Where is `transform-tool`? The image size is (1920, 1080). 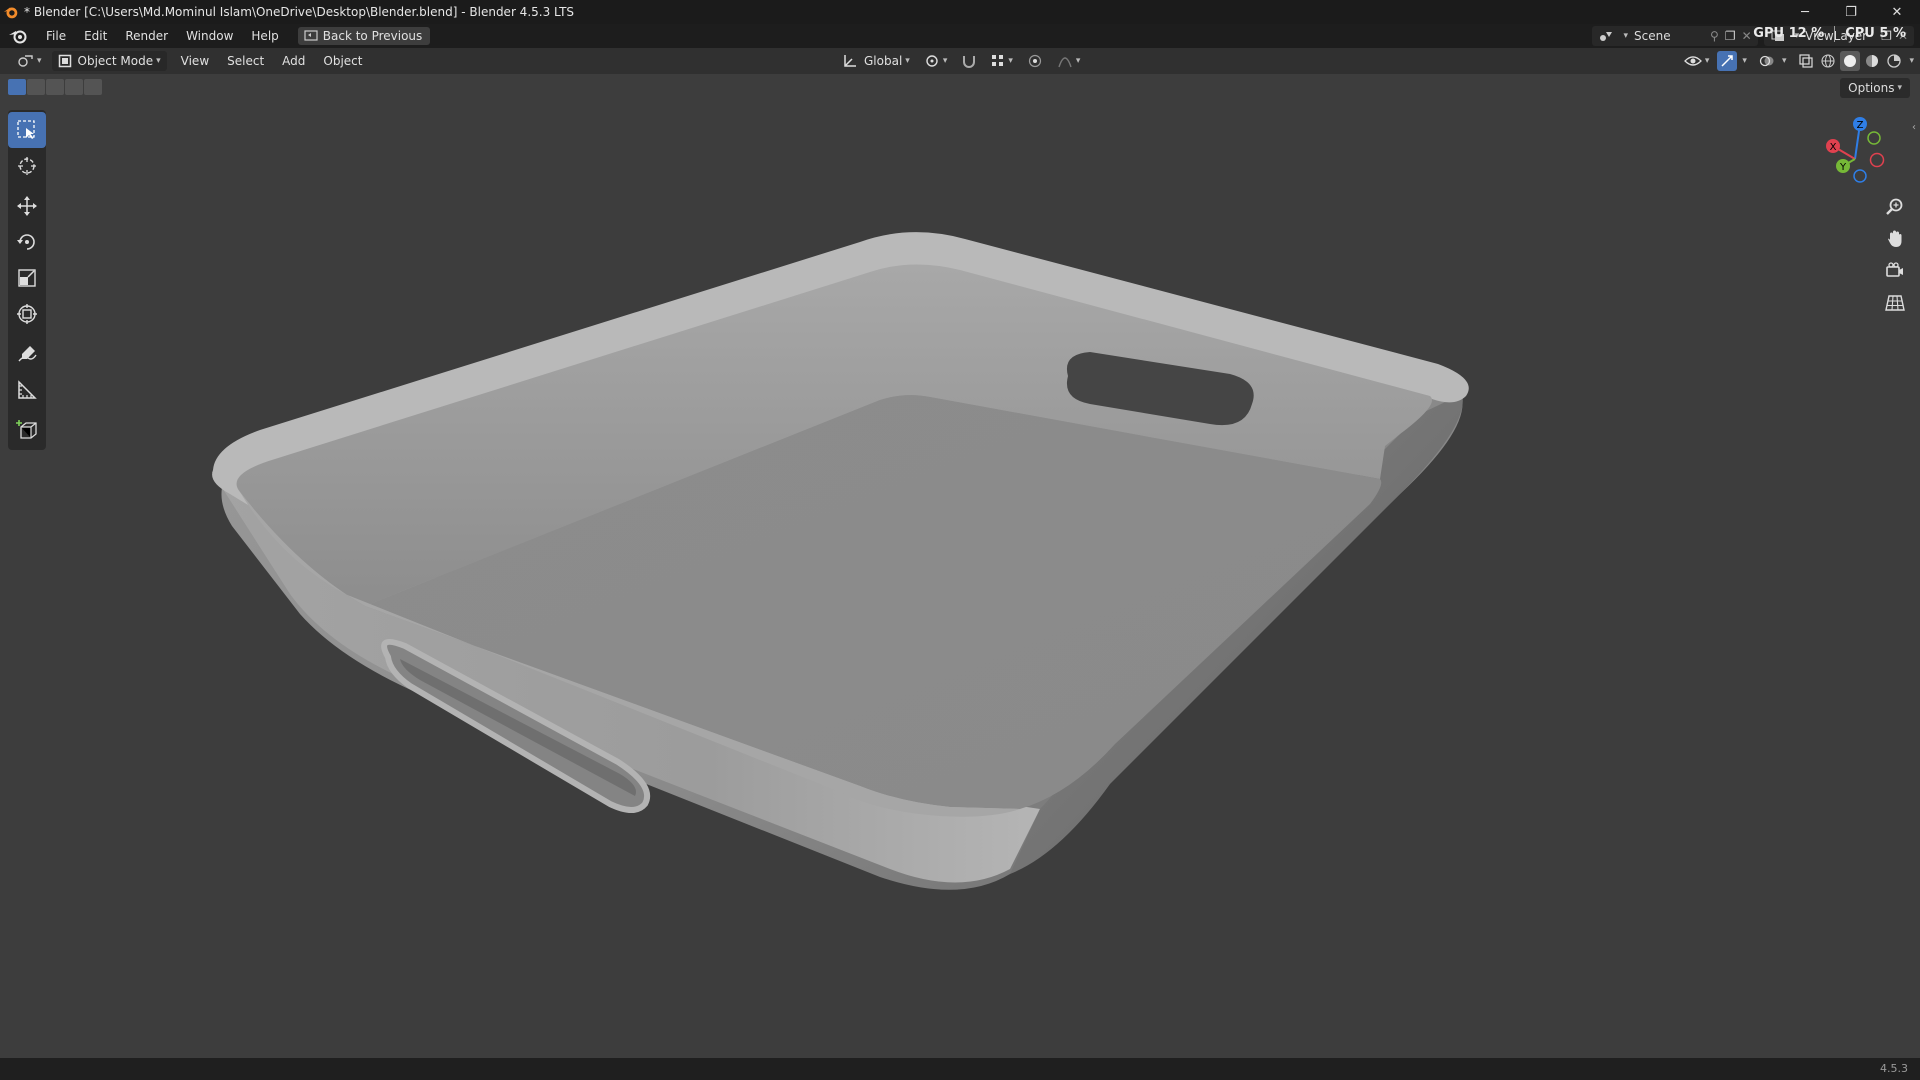 transform-tool is located at coordinates (27, 314).